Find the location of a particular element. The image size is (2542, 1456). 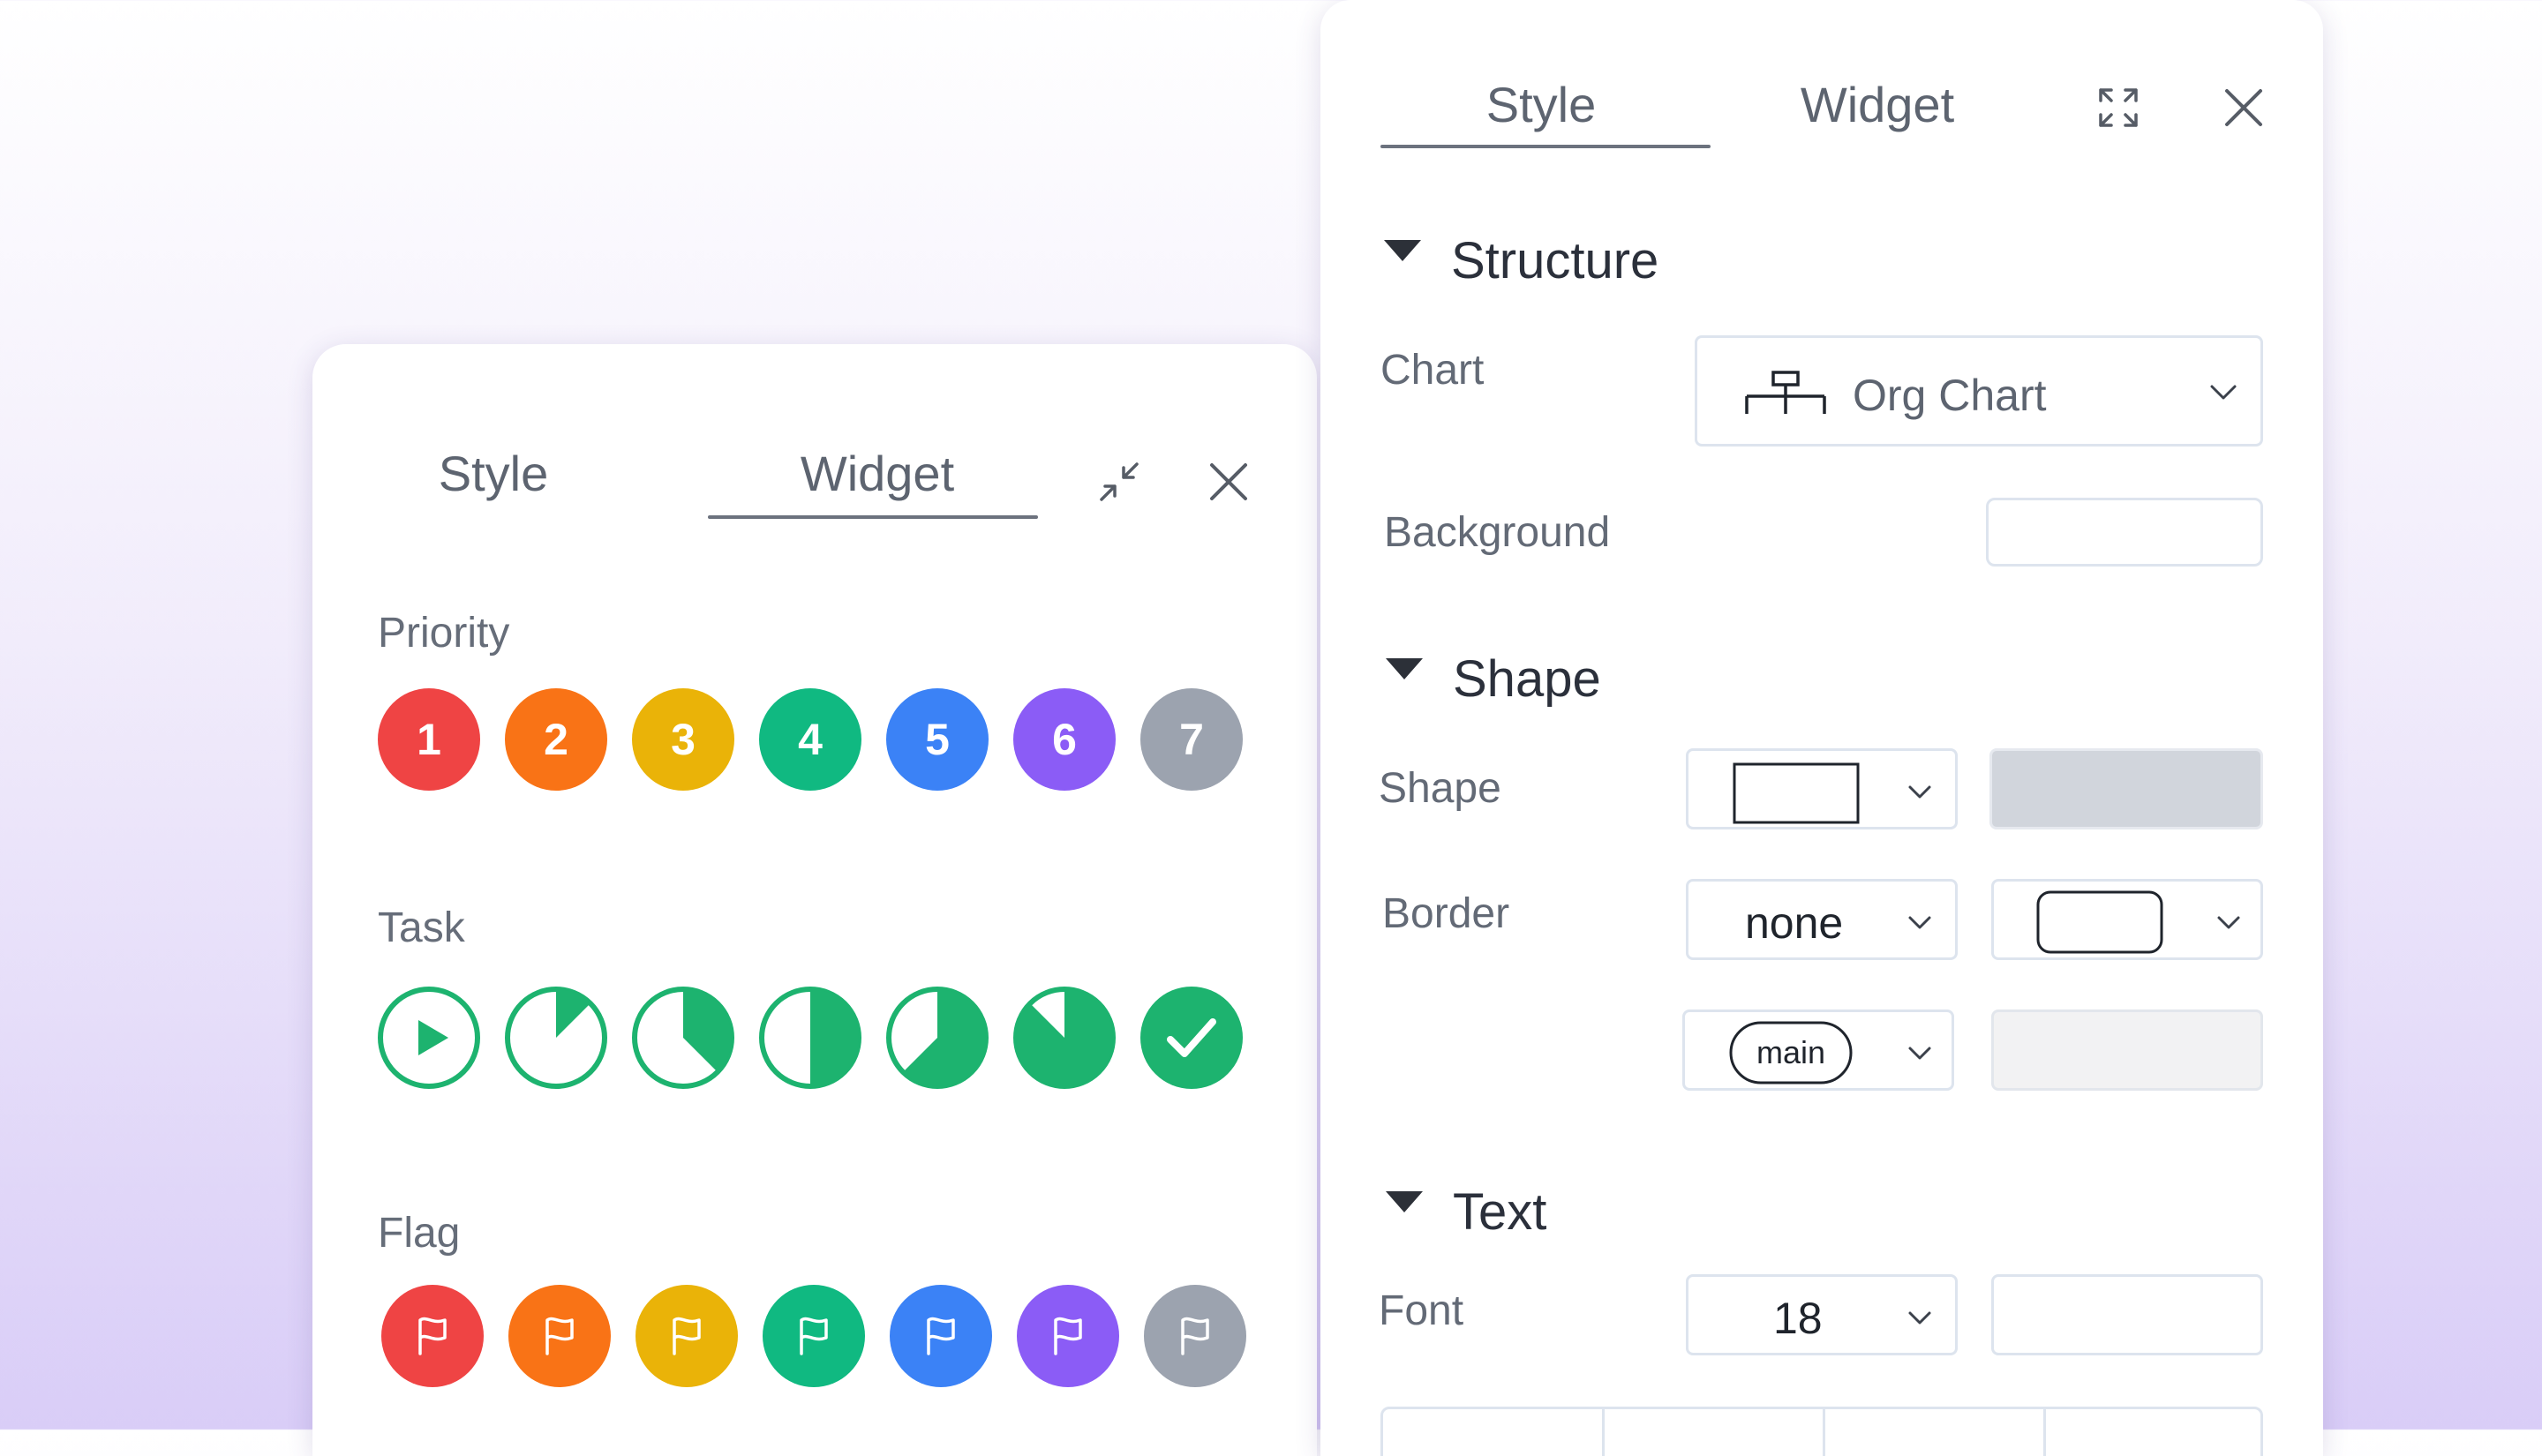

border-label: Border is located at coordinates (1446, 913).